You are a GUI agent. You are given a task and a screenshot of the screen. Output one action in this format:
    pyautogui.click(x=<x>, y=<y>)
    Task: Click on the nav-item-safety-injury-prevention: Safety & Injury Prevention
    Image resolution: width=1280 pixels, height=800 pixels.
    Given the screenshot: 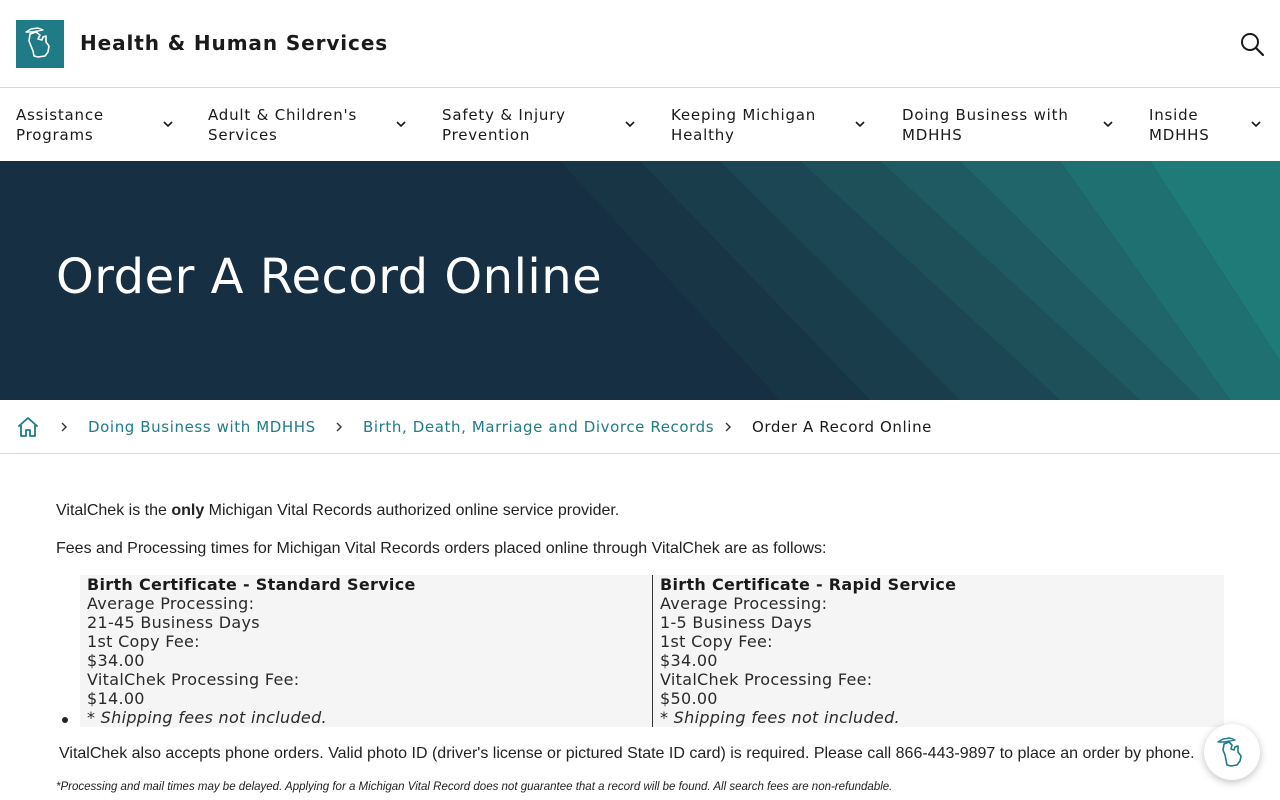 What is the action you would take?
    pyautogui.click(x=540, y=125)
    